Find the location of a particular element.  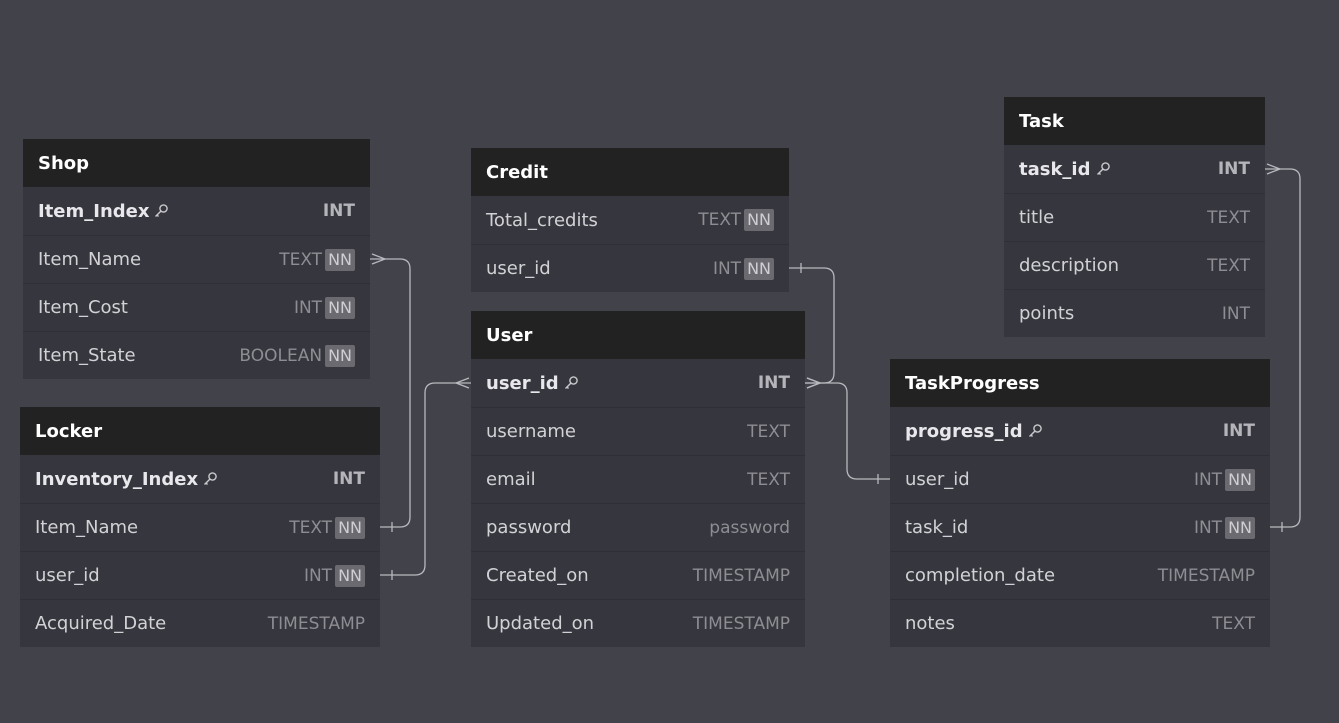

field-row-acquired-date: Acquired_Date TIMESTAMP is located at coordinates (200, 623).